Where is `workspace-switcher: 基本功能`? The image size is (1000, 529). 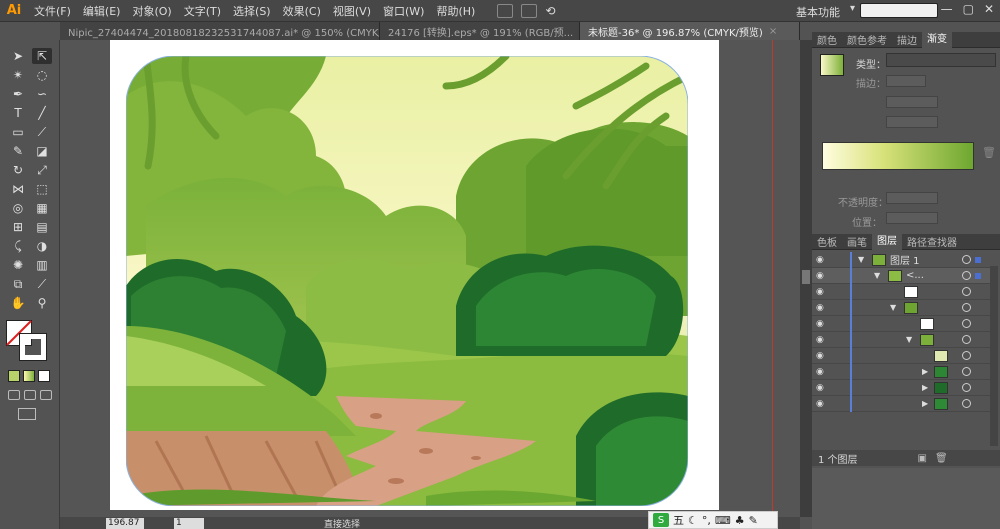
workspace-switcher: 基本功能 is located at coordinates (818, 12).